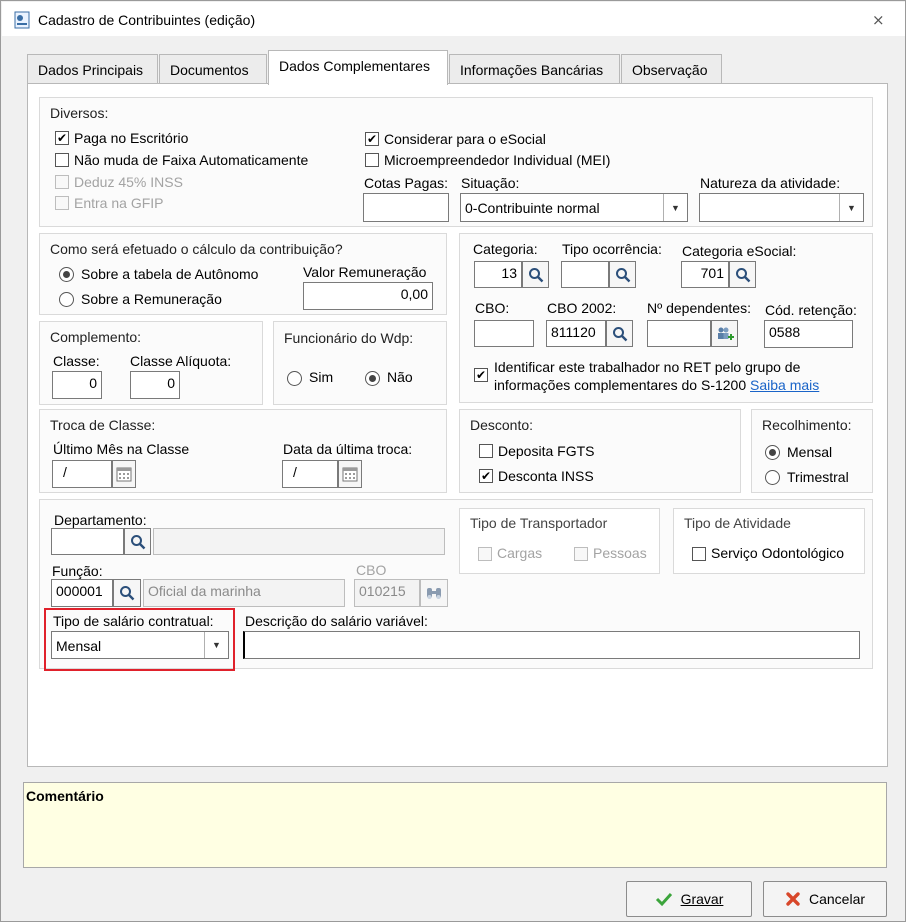  I want to click on remuneracao-label: Sobre a Remuneração, so click(151, 299).